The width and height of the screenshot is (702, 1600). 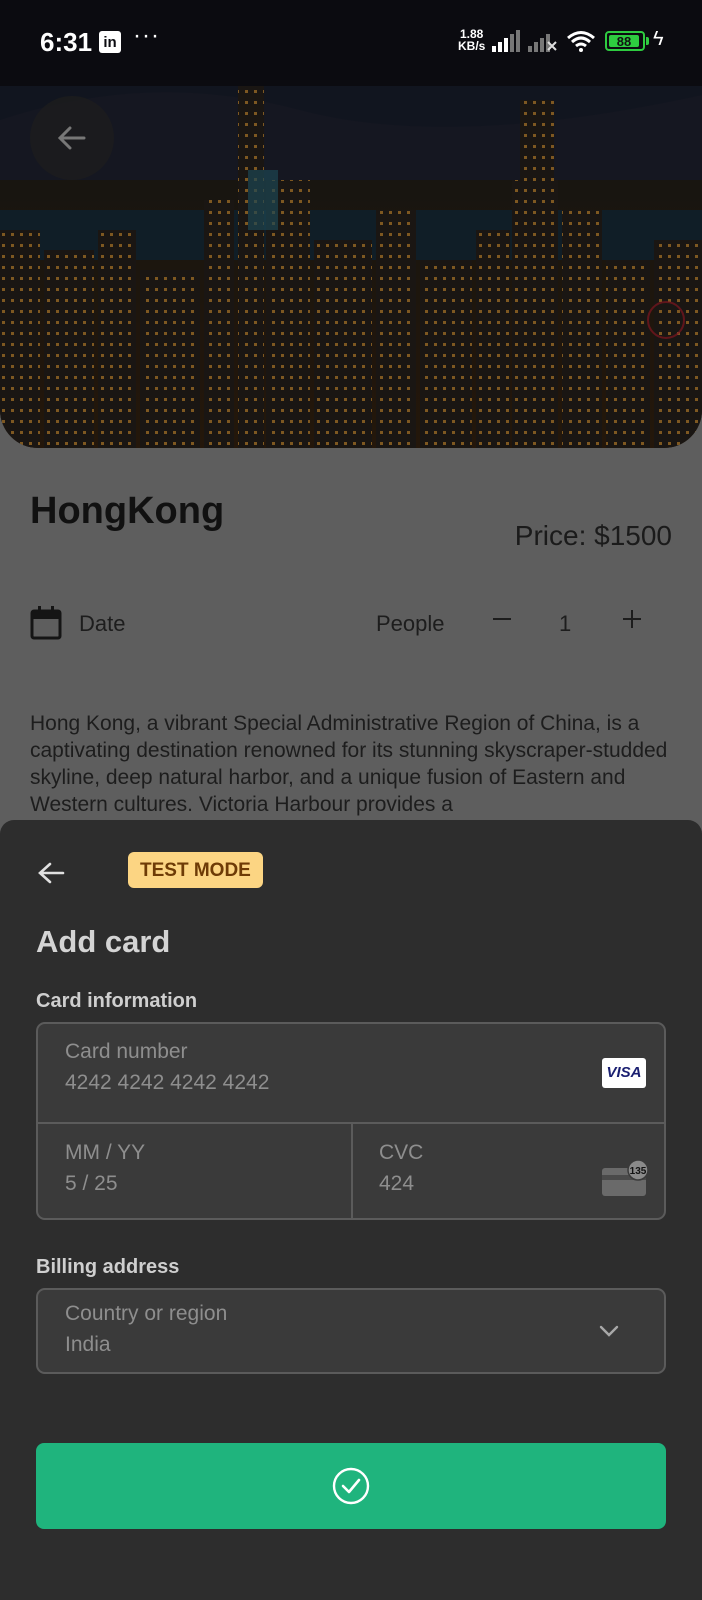 I want to click on status-time: 6:31, so click(x=66, y=42).